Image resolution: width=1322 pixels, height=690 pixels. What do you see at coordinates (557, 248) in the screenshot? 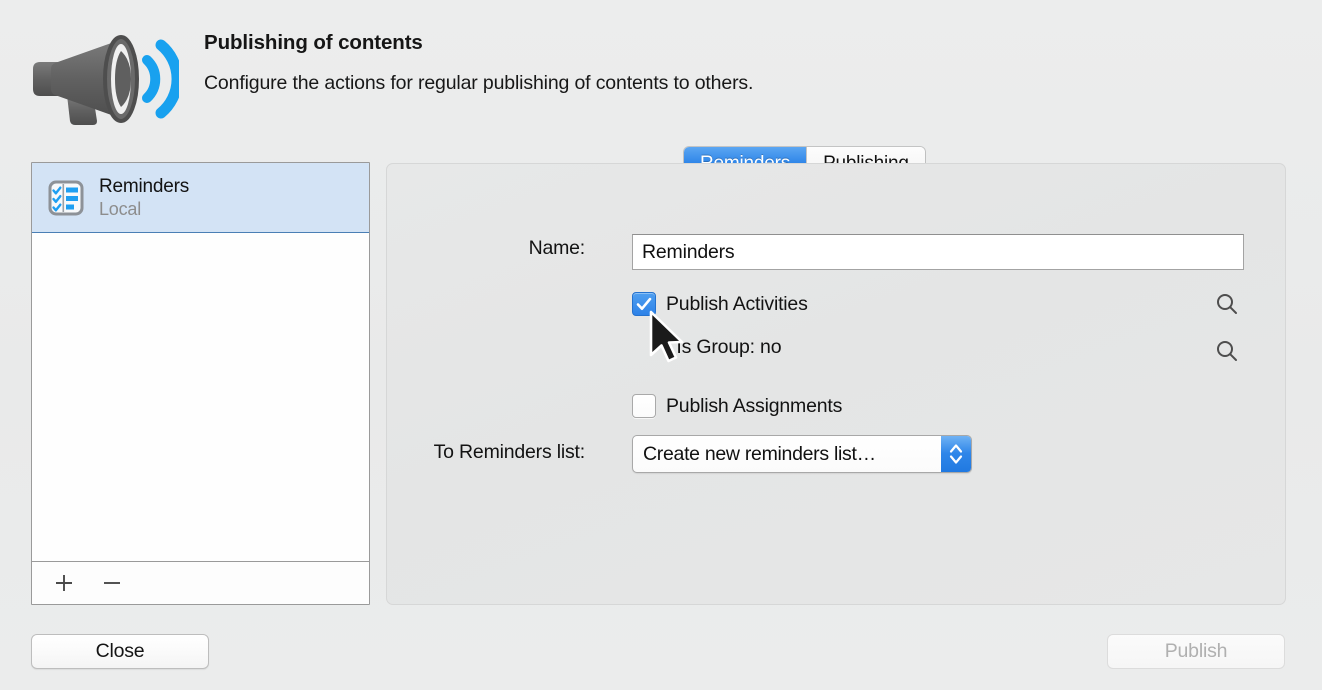
I see `name-label: Name:` at bounding box center [557, 248].